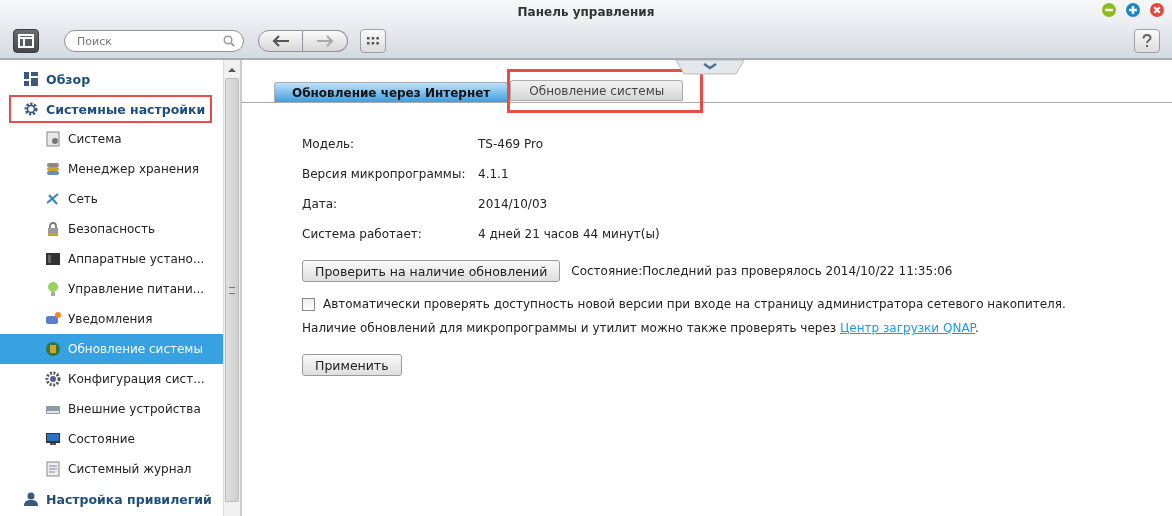 The image size is (1172, 516). I want to click on sidebar-group: Обзор, so click(112, 79).